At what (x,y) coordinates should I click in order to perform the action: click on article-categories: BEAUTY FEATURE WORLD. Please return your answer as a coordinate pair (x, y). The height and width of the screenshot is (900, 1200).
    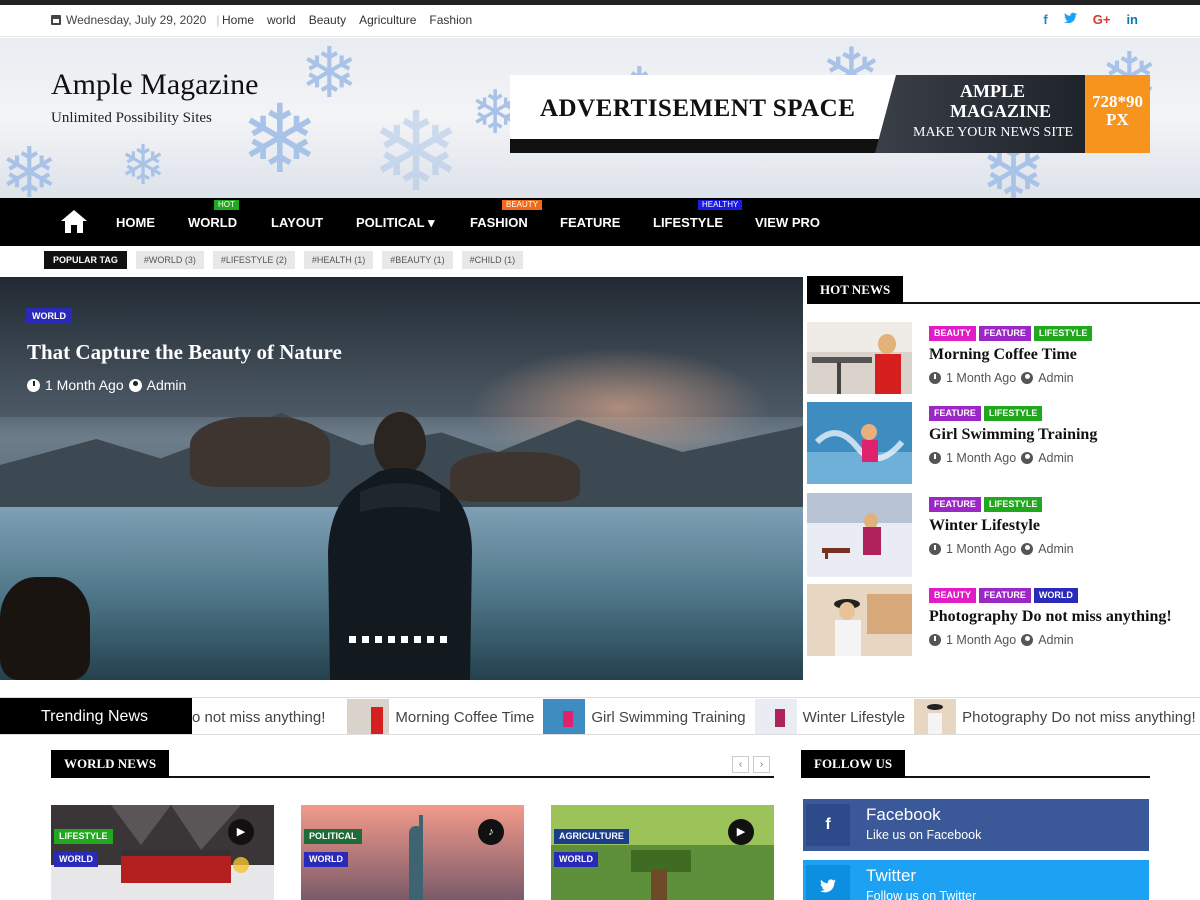
    Looking at the image, I should click on (1003, 595).